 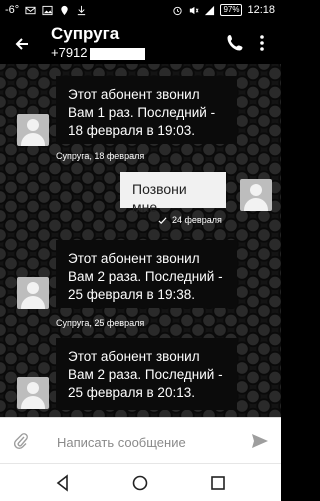 I want to click on send-icon, so click(x=260, y=441).